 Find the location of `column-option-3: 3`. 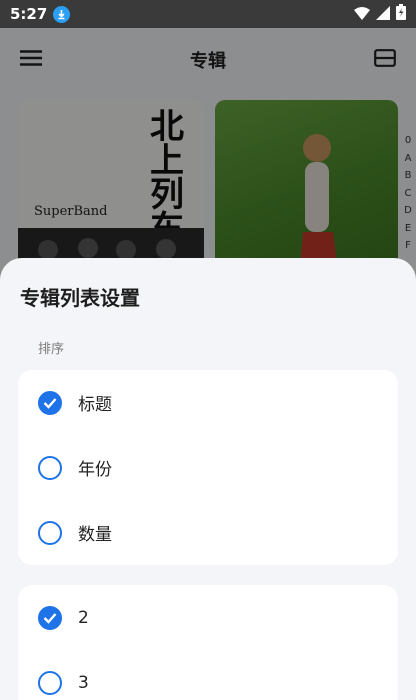

column-option-3: 3 is located at coordinates (208, 675).